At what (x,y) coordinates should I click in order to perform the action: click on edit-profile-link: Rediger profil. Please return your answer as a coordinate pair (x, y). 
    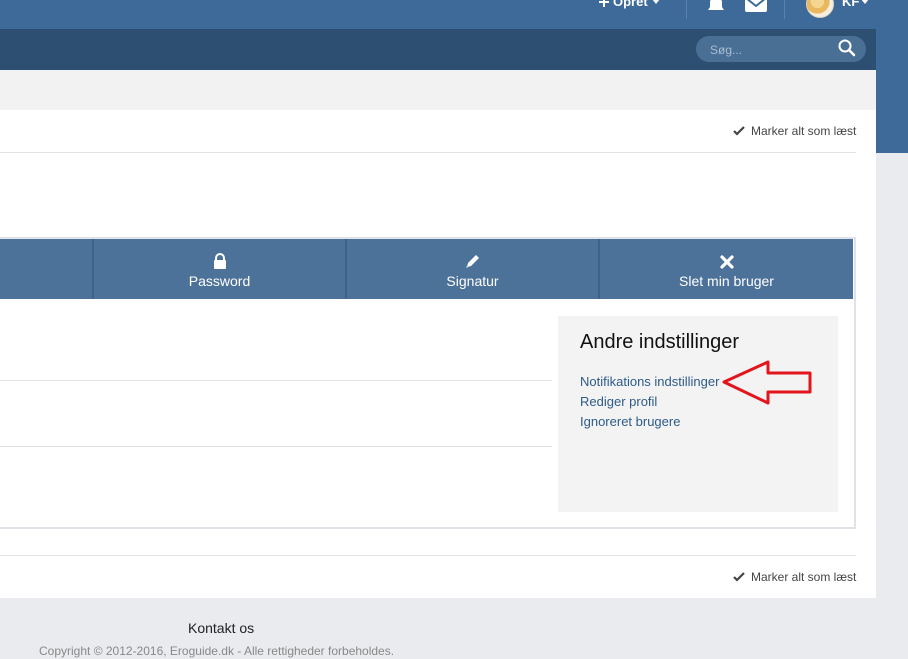
    Looking at the image, I should click on (618, 401).